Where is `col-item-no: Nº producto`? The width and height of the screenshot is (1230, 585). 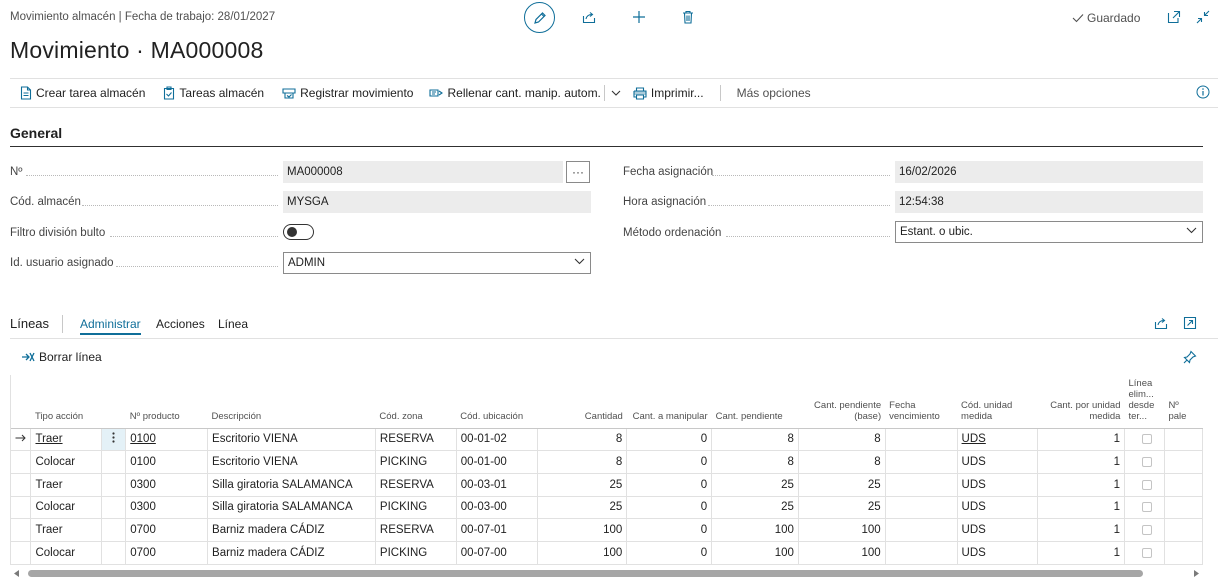
col-item-no: Nº producto is located at coordinates (166, 402).